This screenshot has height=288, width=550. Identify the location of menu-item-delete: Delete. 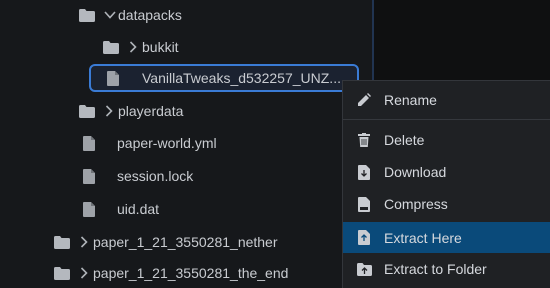
(446, 140).